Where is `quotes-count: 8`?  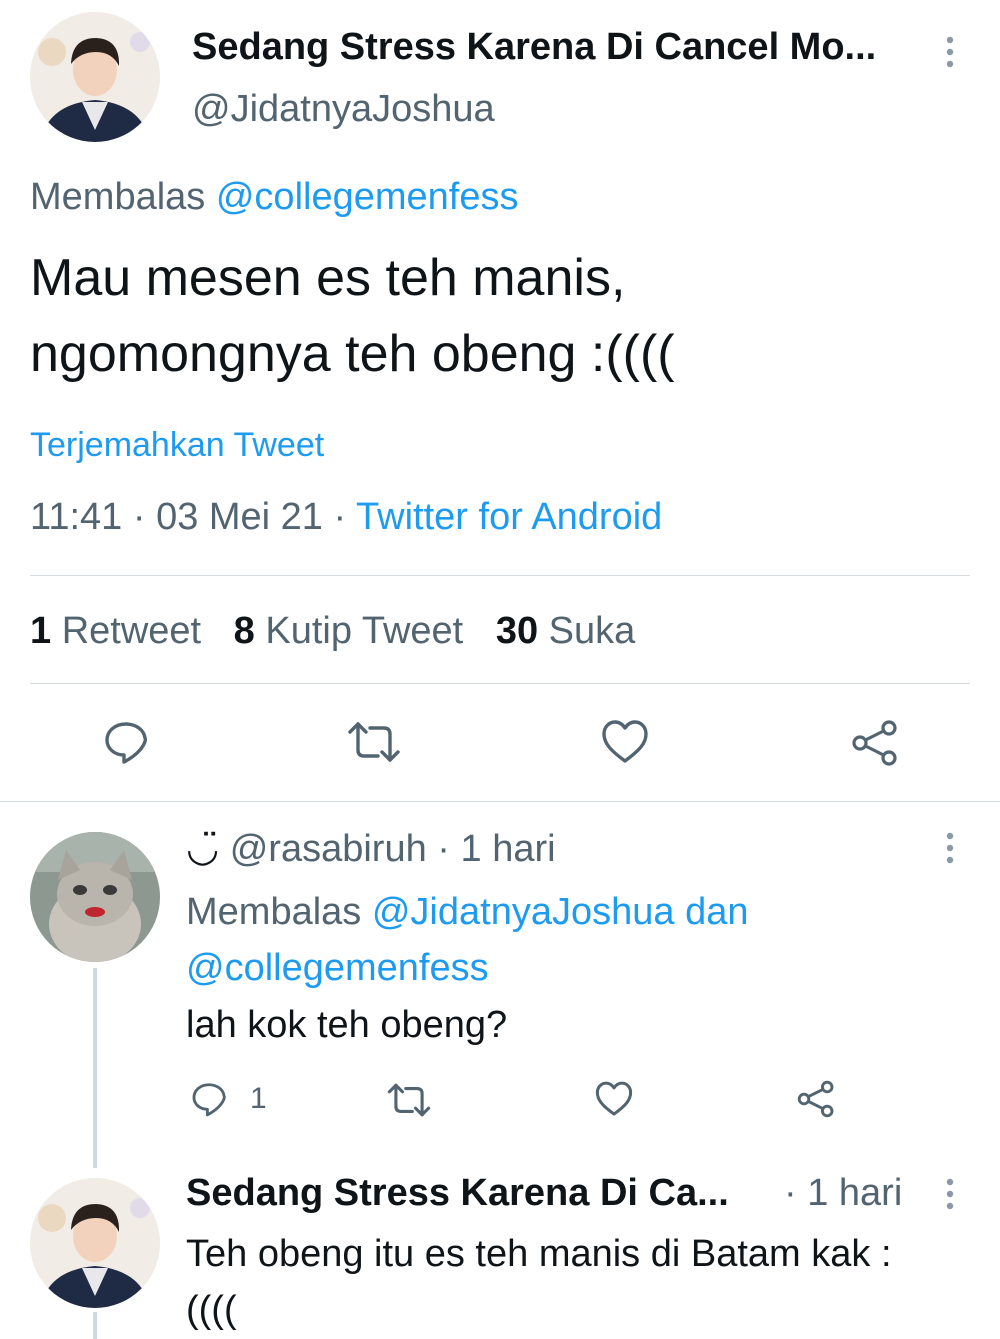
quotes-count: 8 is located at coordinates (244, 631).